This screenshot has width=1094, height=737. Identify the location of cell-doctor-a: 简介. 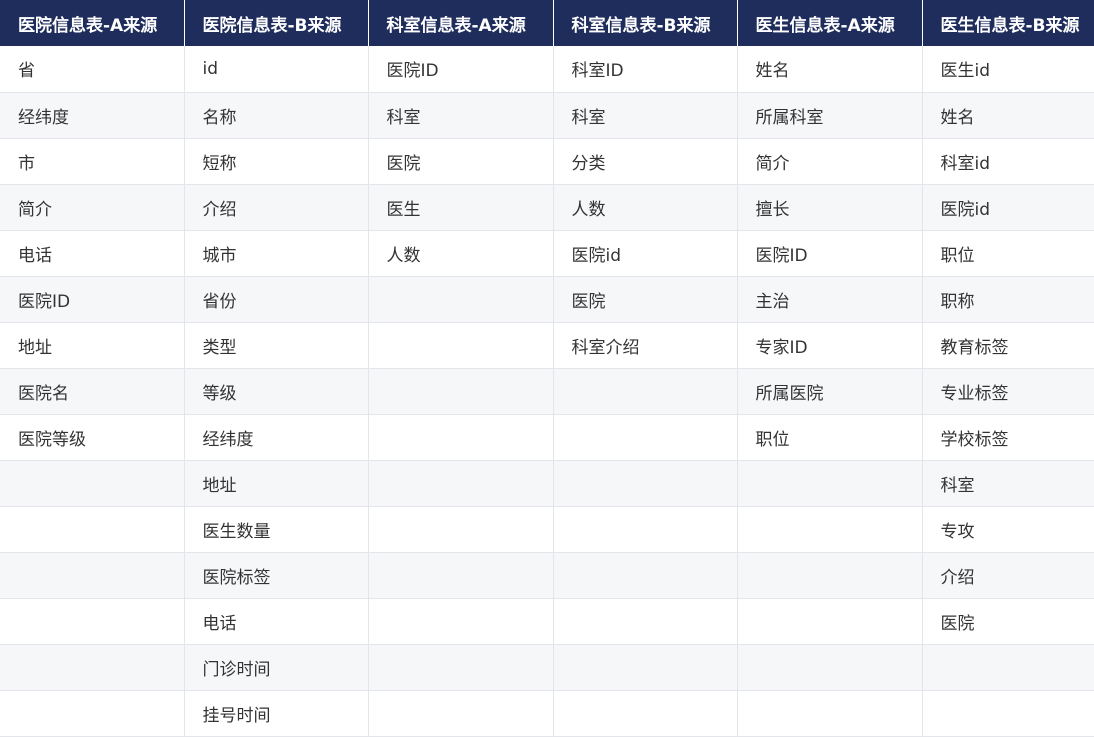
(830, 161).